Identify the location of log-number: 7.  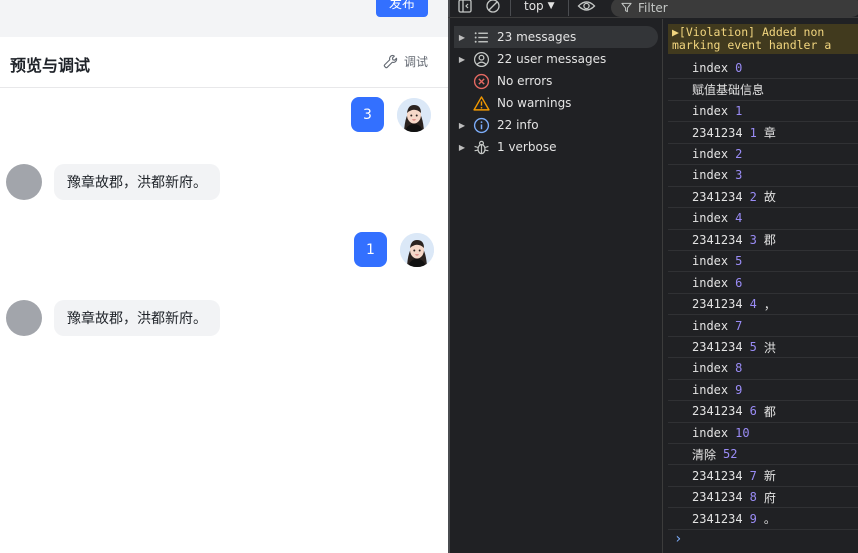
(753, 475).